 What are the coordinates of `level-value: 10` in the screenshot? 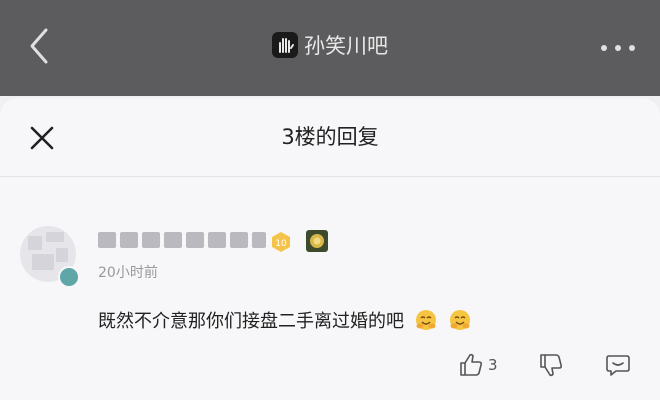 It's located at (281, 244).